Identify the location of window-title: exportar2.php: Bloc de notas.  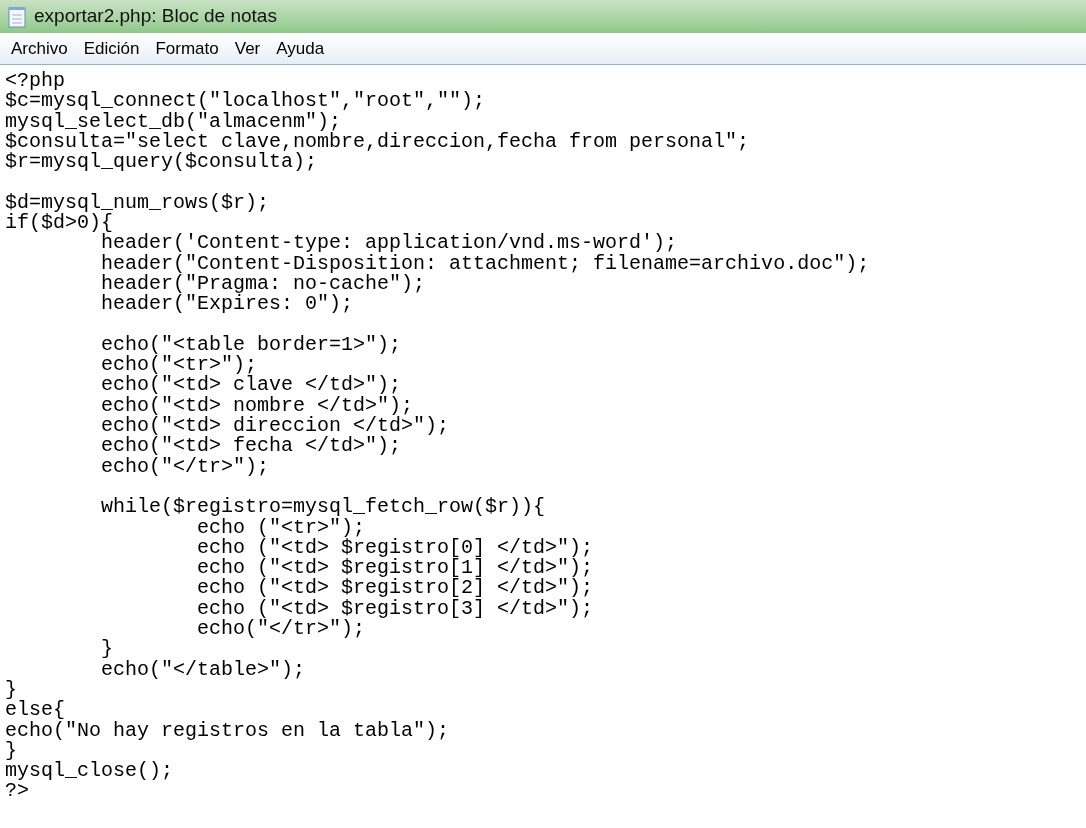
(155, 16).